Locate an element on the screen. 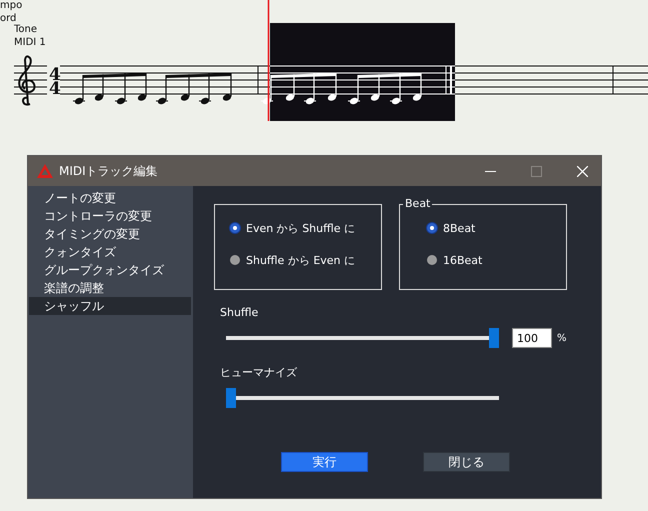 The width and height of the screenshot is (648, 511). shuffle-label: Shuffle is located at coordinates (240, 313).